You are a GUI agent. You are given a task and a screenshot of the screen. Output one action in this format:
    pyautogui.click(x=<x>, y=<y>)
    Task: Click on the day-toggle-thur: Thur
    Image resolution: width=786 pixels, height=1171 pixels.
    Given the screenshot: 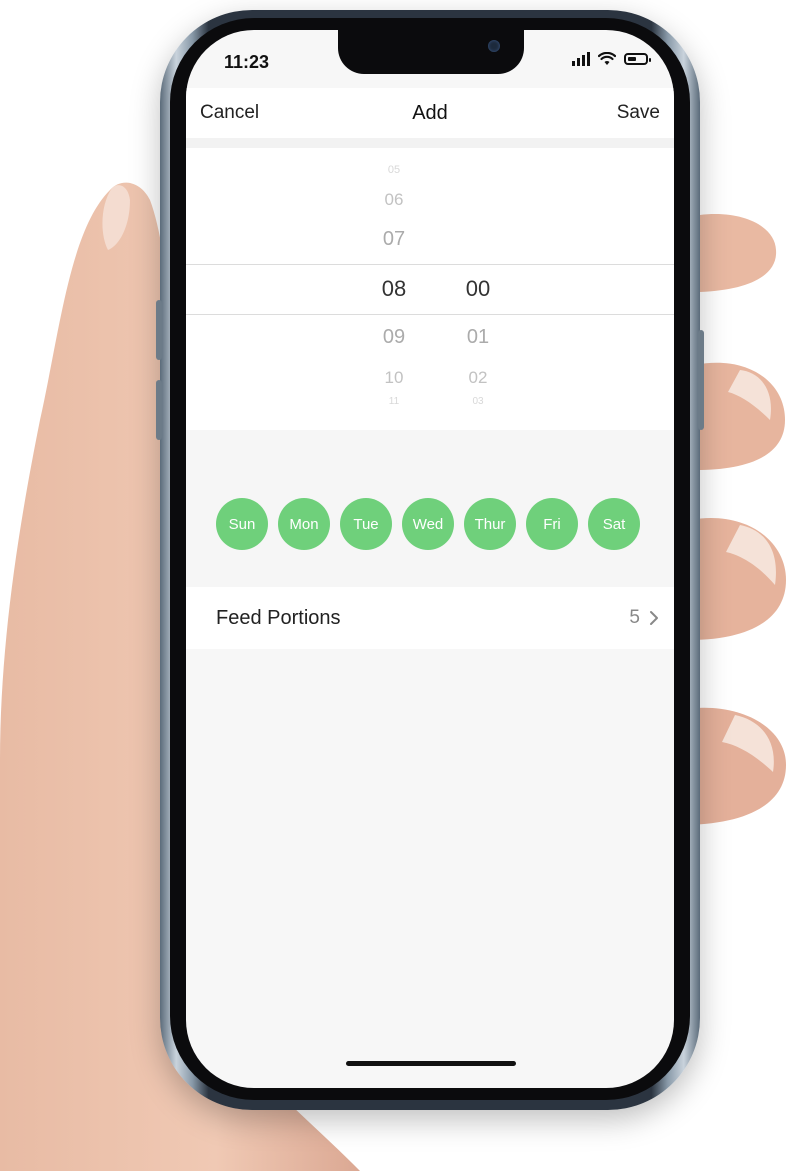 What is the action you would take?
    pyautogui.click(x=490, y=524)
    